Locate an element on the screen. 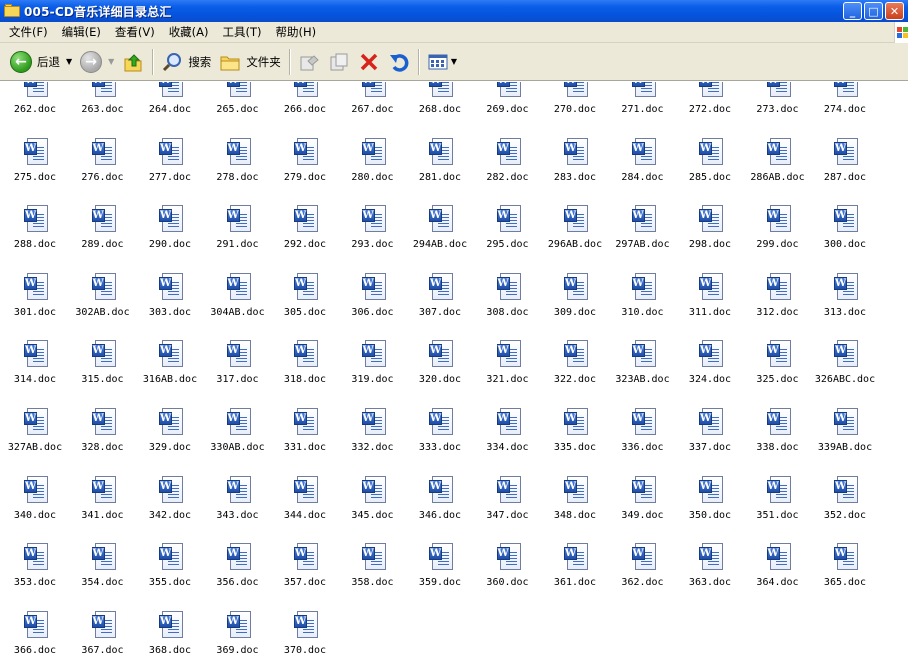 This screenshot has height=661, width=908. file-item: W 343.doc is located at coordinates (238, 505).